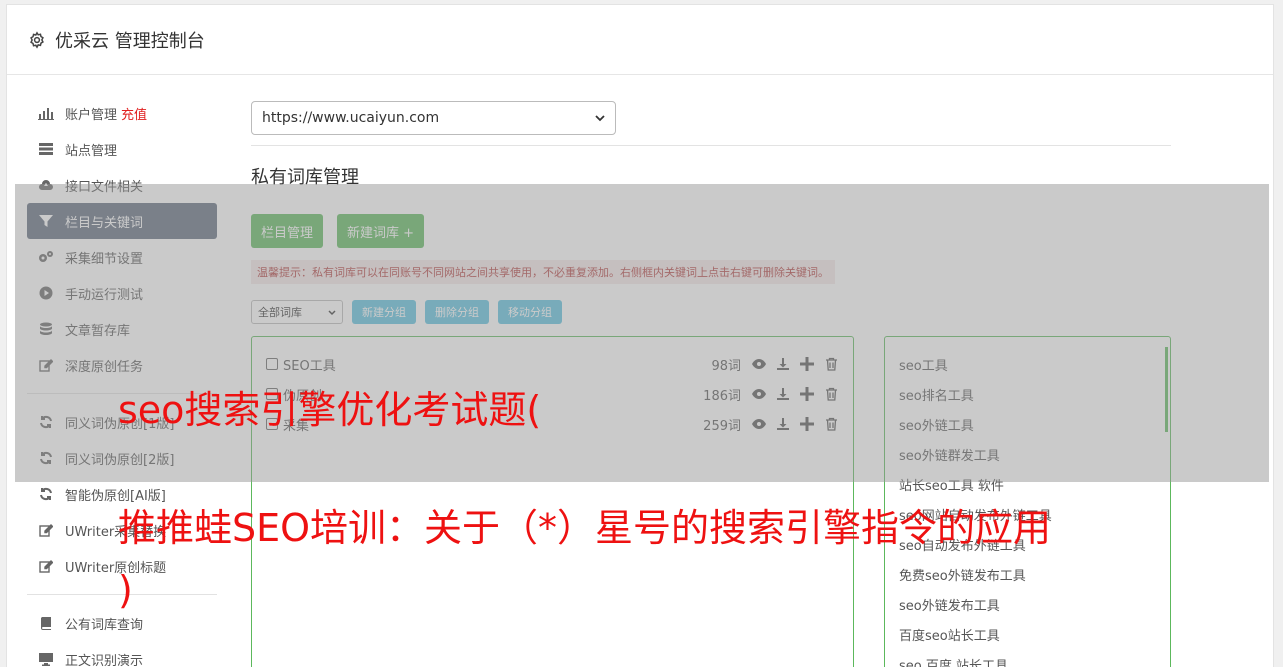 Image resolution: width=1283 pixels, height=667 pixels. I want to click on sidebar-item-label: 智能伪原创[AI版], so click(115, 496).